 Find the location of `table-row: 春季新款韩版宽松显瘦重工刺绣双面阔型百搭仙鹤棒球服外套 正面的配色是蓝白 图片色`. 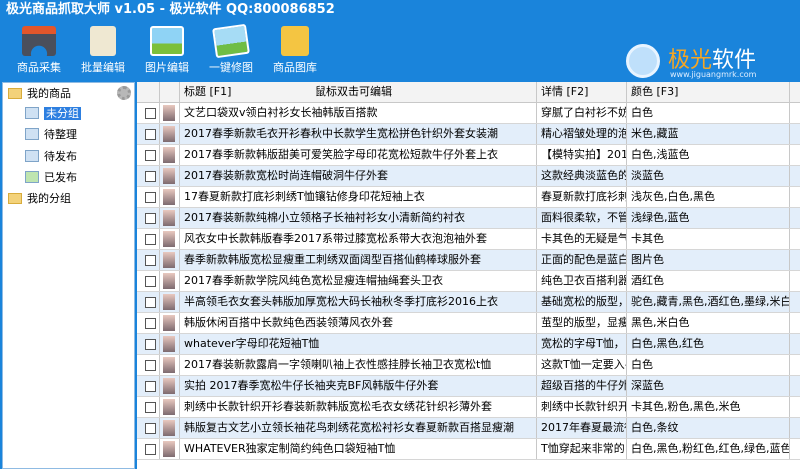

table-row: 春季新款韩版宽松显瘦重工刺绣双面阔型百搭仙鹤棒球服外套 正面的配色是蓝白 图片色 is located at coordinates (468, 260).